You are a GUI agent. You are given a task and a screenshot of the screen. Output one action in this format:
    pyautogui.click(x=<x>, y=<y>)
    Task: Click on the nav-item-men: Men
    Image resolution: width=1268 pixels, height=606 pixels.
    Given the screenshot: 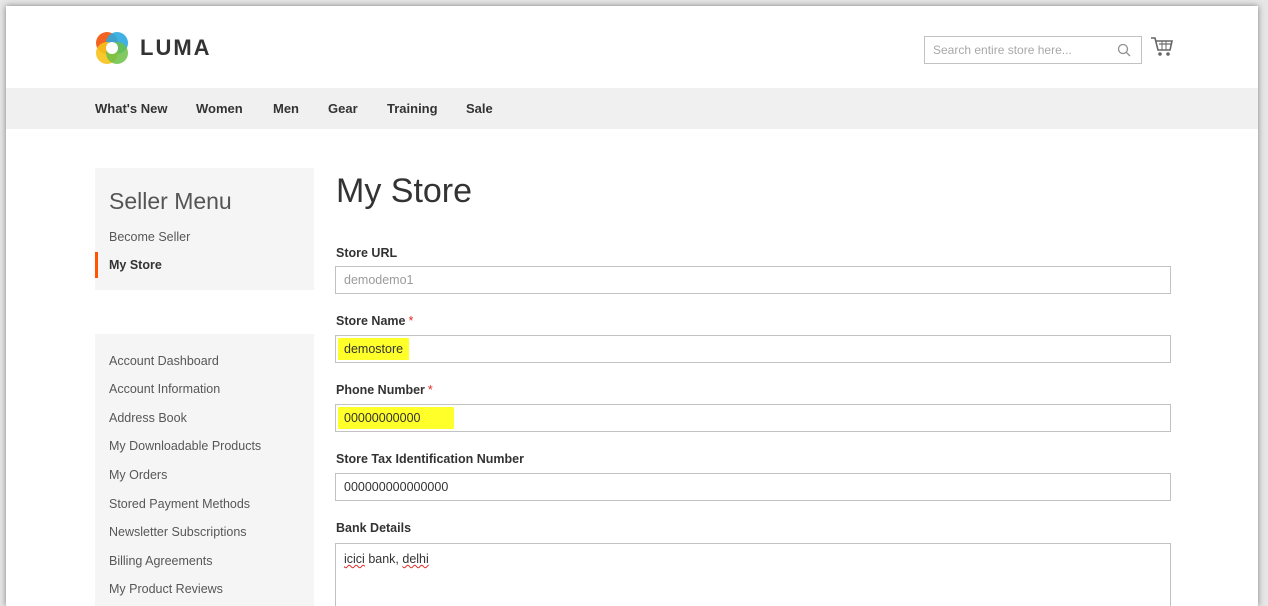 What is the action you would take?
    pyautogui.click(x=286, y=108)
    